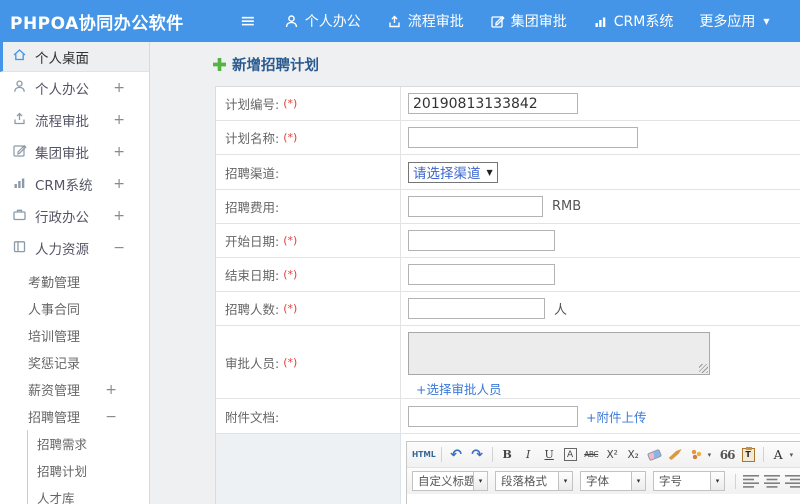 This screenshot has width=800, height=504. Describe the element at coordinates (88, 470) in the screenshot. I see `sidebar-item-recruit-plan: 招聘计划` at that location.